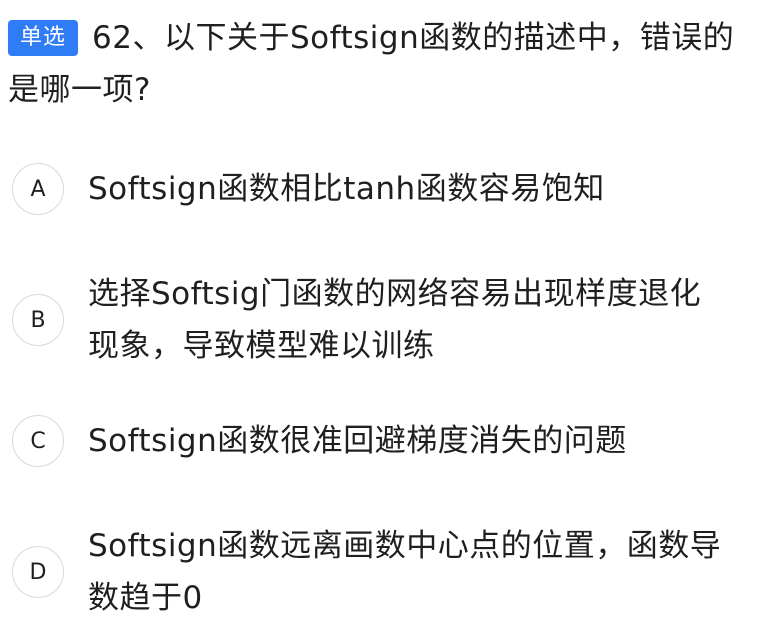  I want to click on option-d-letter: D, so click(38, 572).